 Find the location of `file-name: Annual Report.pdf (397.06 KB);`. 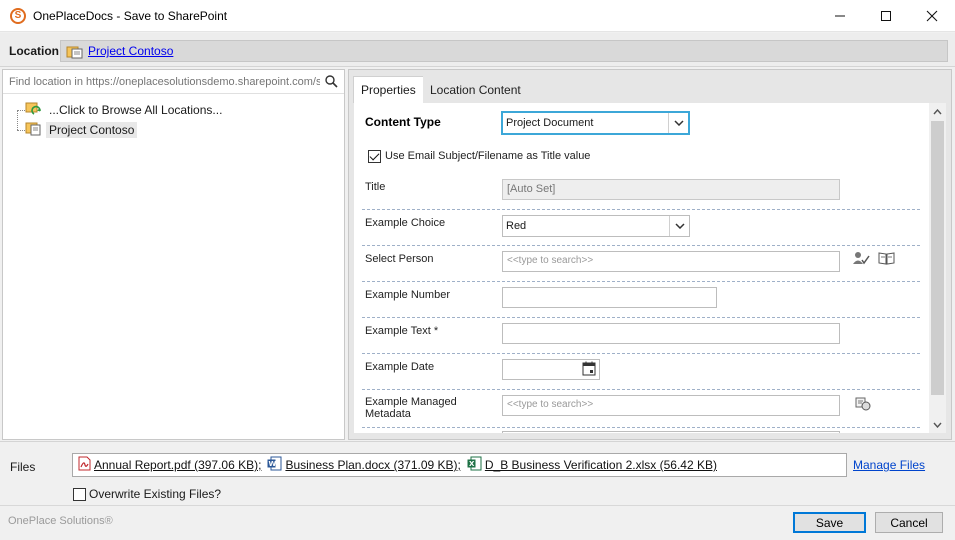

file-name: Annual Report.pdf (397.06 KB); is located at coordinates (178, 465).